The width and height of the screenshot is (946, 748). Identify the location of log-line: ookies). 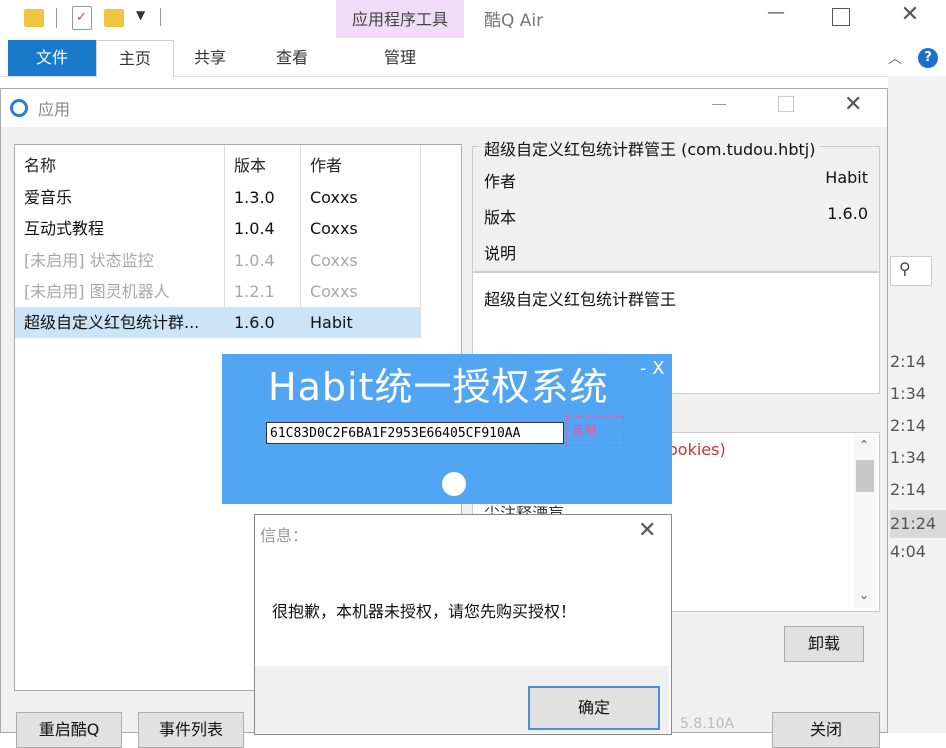
(697, 449).